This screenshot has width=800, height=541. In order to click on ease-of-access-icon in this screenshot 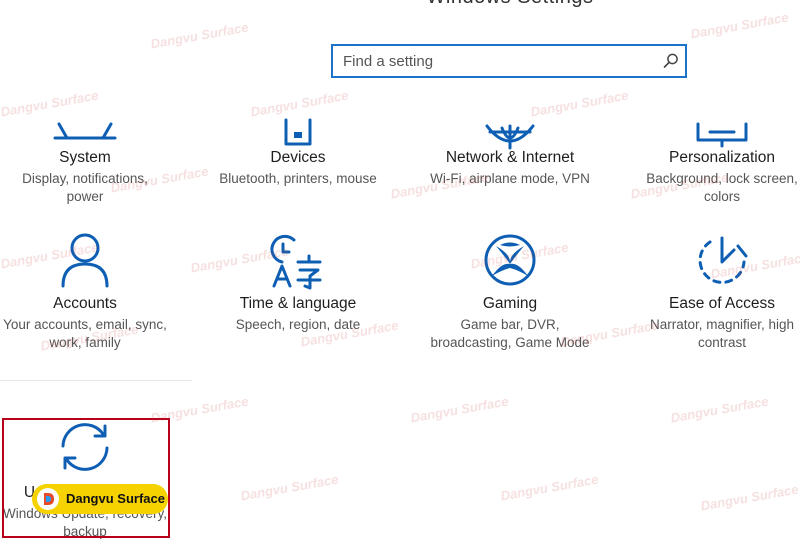, I will do `click(723, 260)`.